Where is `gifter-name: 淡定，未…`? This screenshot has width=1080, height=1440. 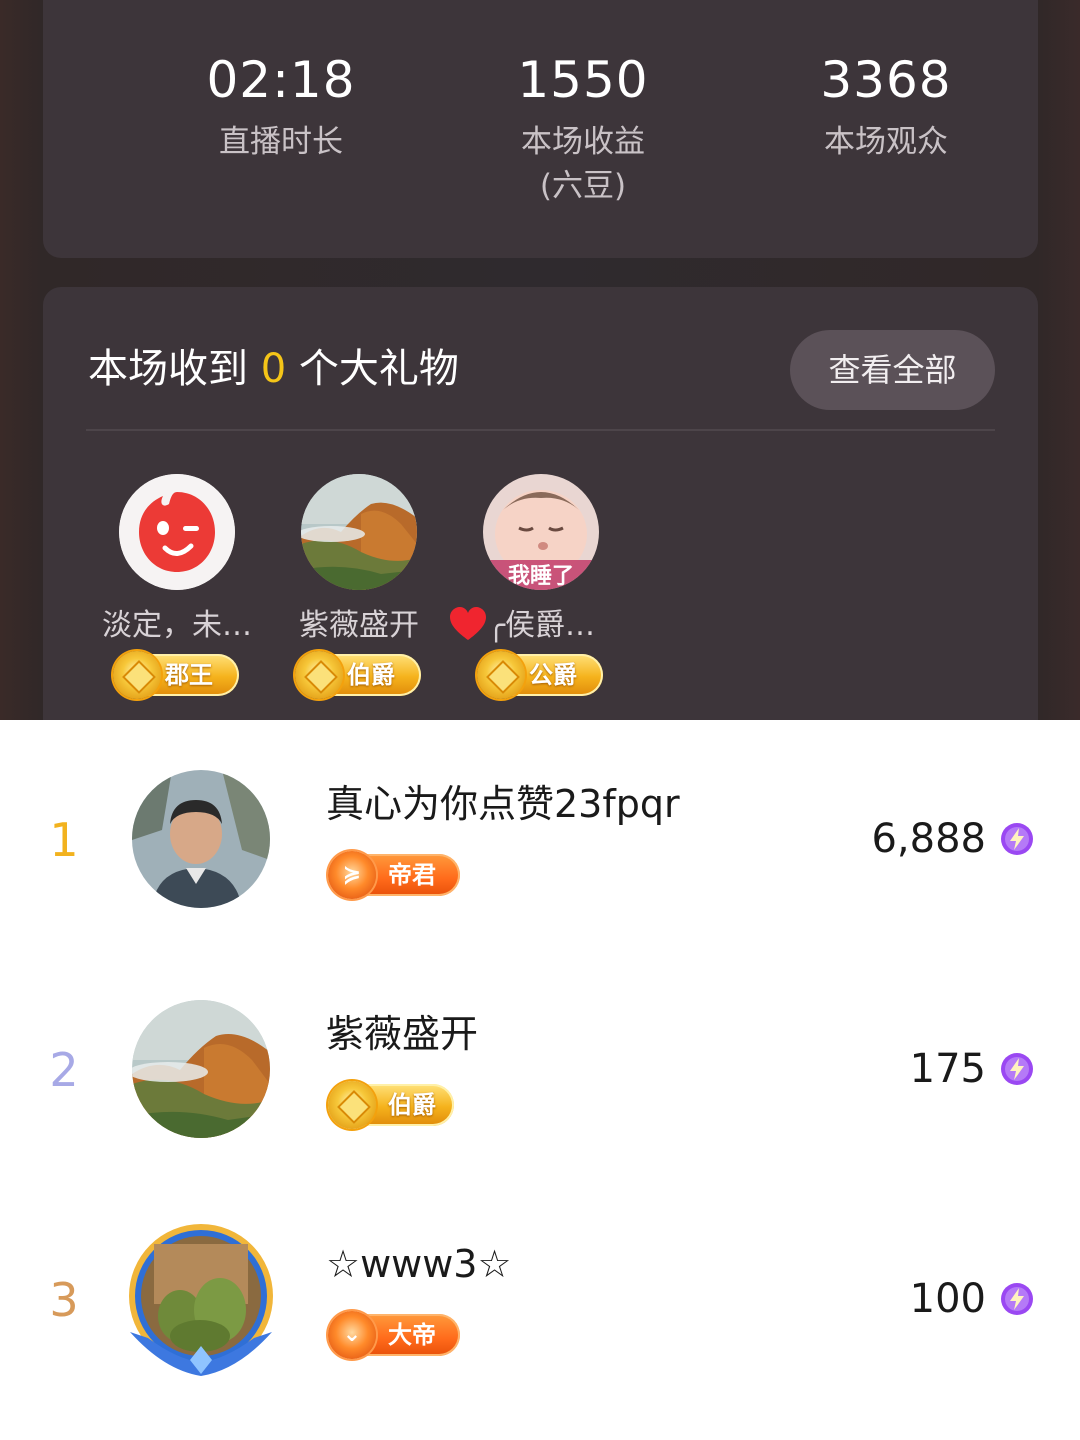 gifter-name: 淡定，未… is located at coordinates (177, 625).